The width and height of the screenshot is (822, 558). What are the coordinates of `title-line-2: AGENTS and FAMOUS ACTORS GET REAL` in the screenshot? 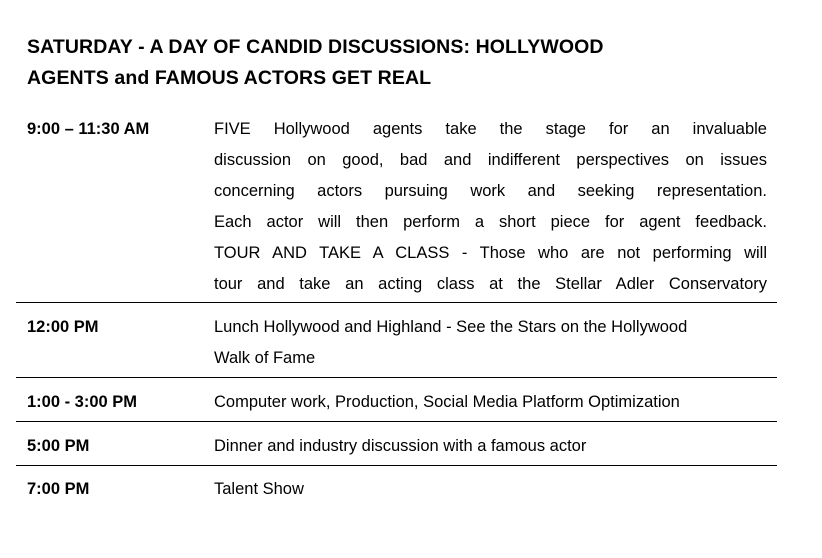 It's located at (229, 78).